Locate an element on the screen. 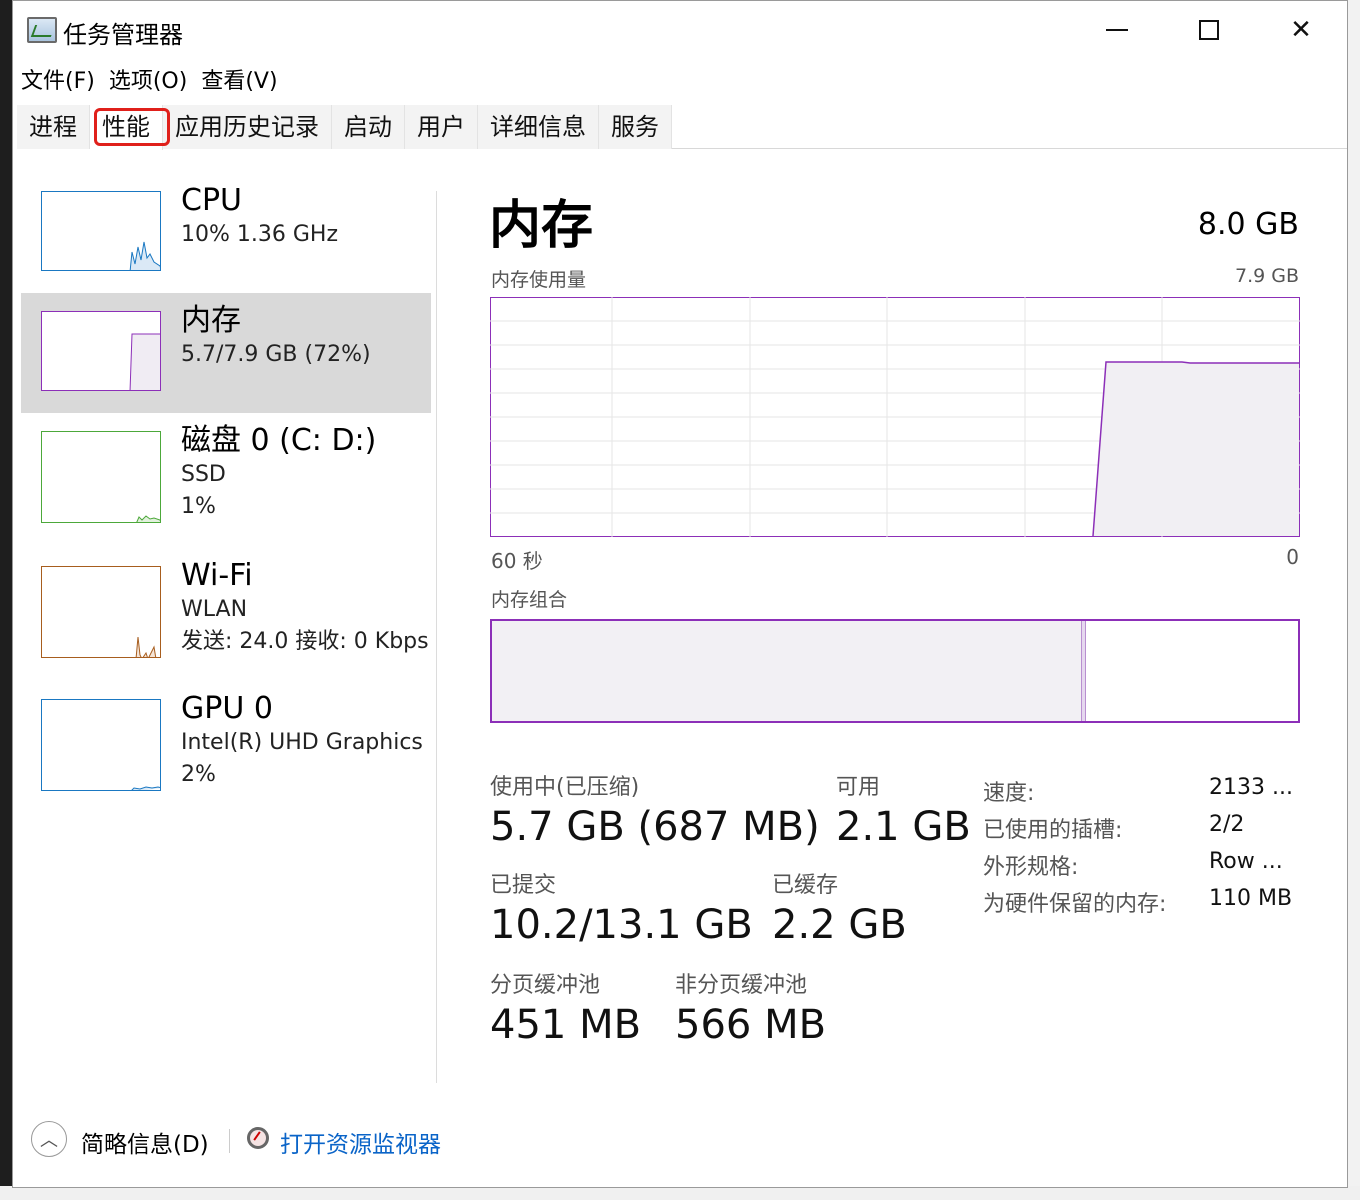  sidebar-item-cpu: CPU 10% 1.36 GHz is located at coordinates (226, 233).